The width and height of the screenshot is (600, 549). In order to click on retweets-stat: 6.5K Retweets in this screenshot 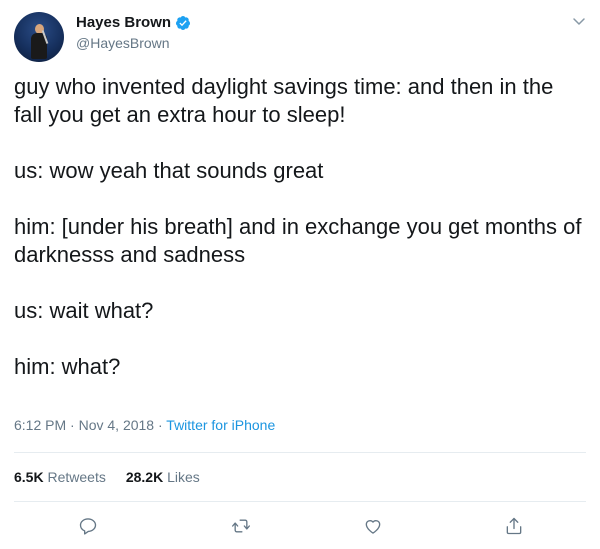, I will do `click(60, 477)`.